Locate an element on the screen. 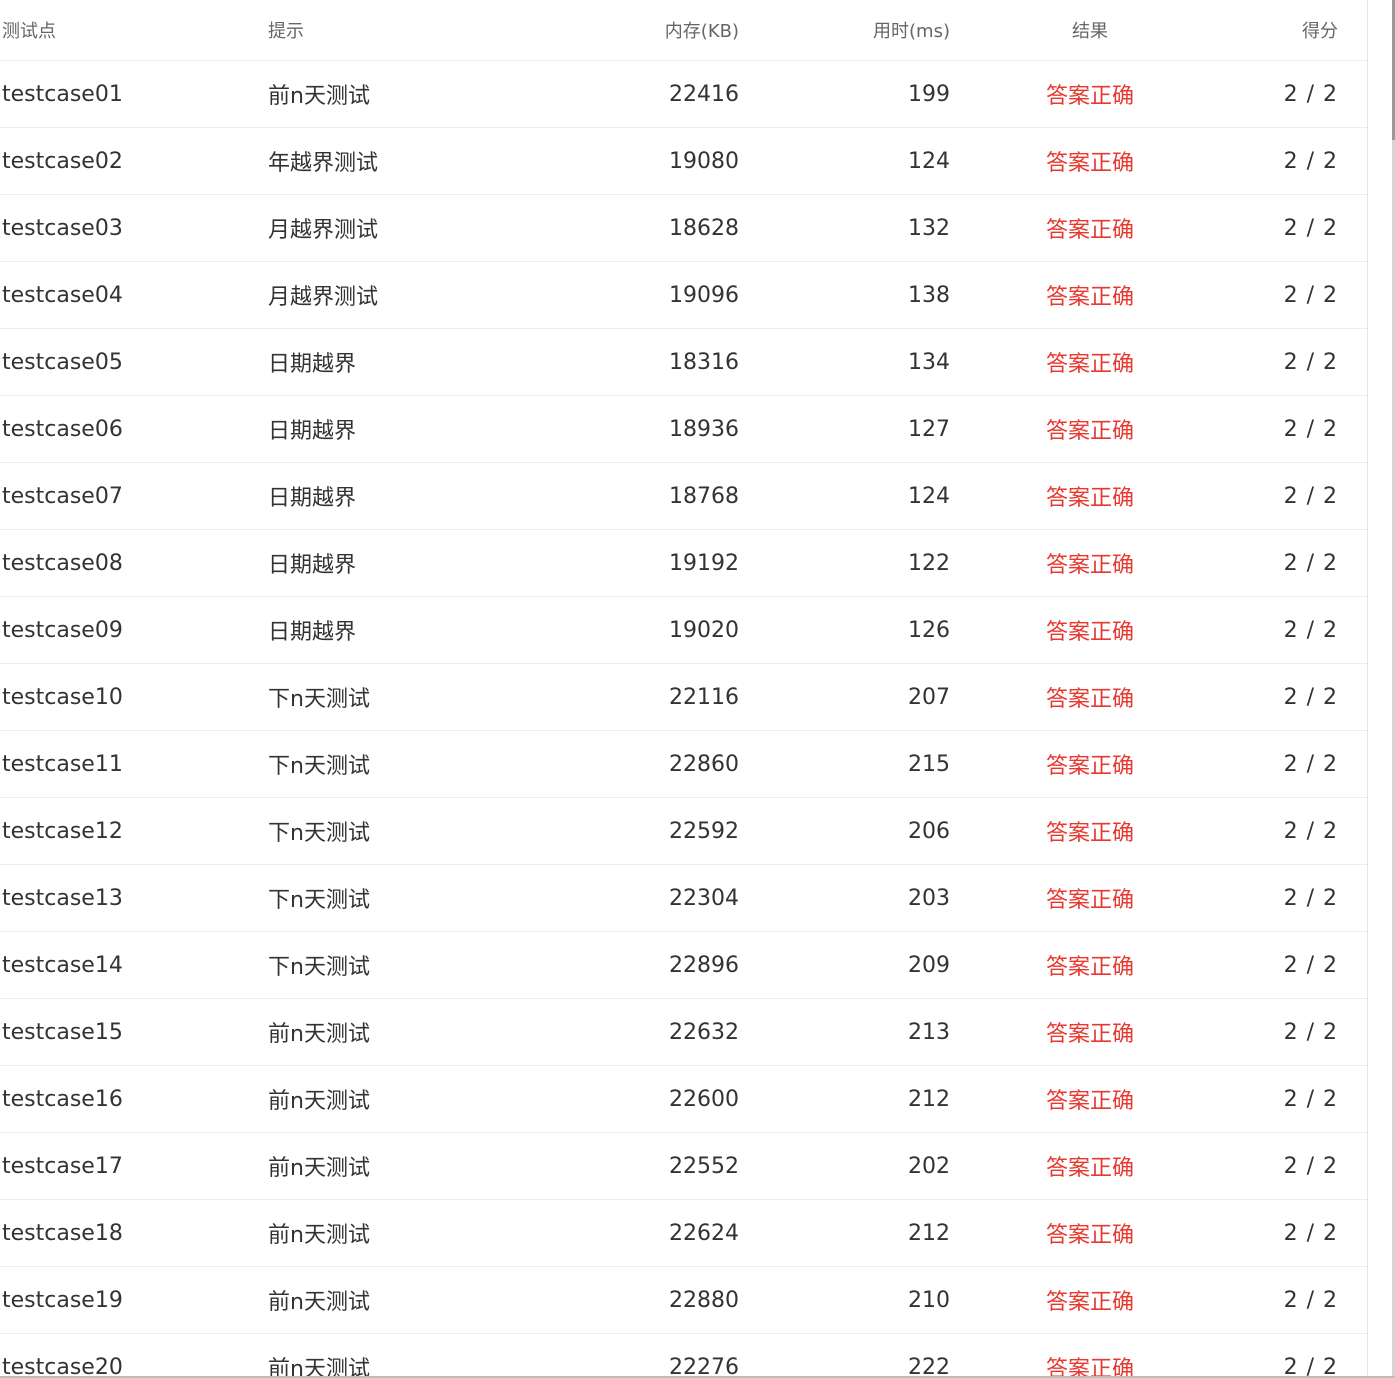 This screenshot has width=1395, height=1378. header-time: 用时(ms) is located at coordinates (911, 31).